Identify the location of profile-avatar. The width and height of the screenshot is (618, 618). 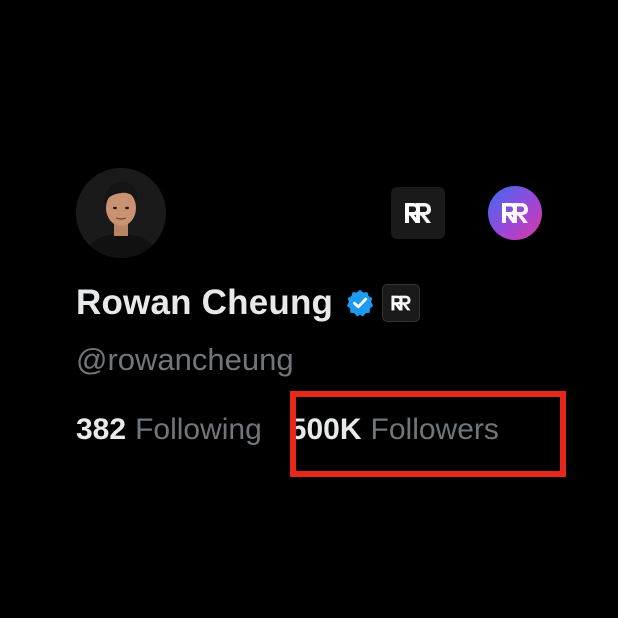
(121, 213).